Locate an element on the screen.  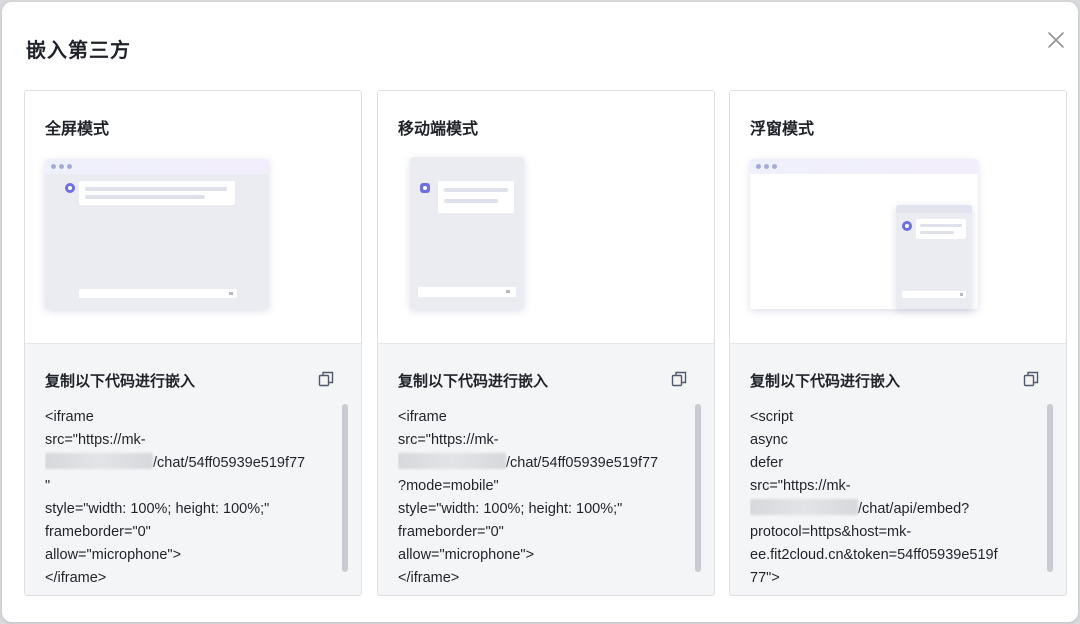
card-title: 移动端模式 is located at coordinates (438, 128).